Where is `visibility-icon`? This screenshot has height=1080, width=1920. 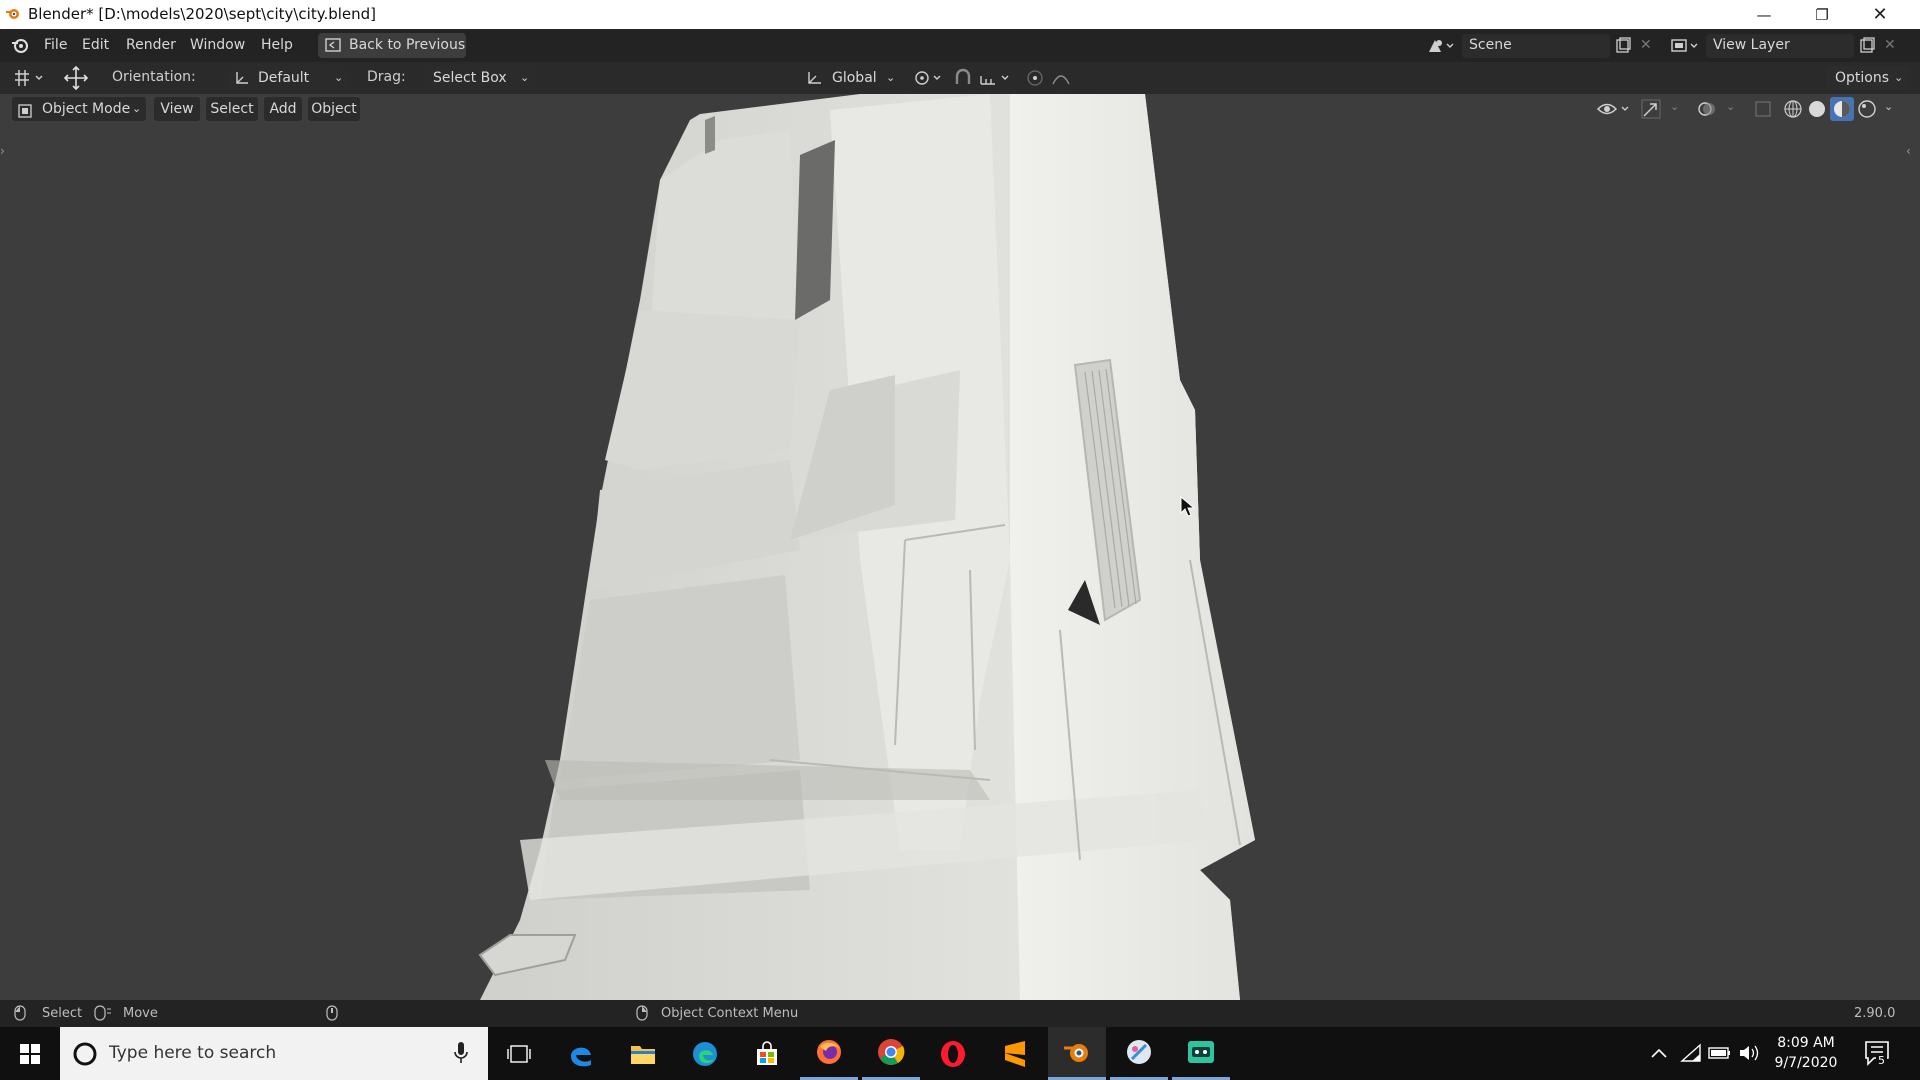
visibility-icon is located at coordinates (1614, 109).